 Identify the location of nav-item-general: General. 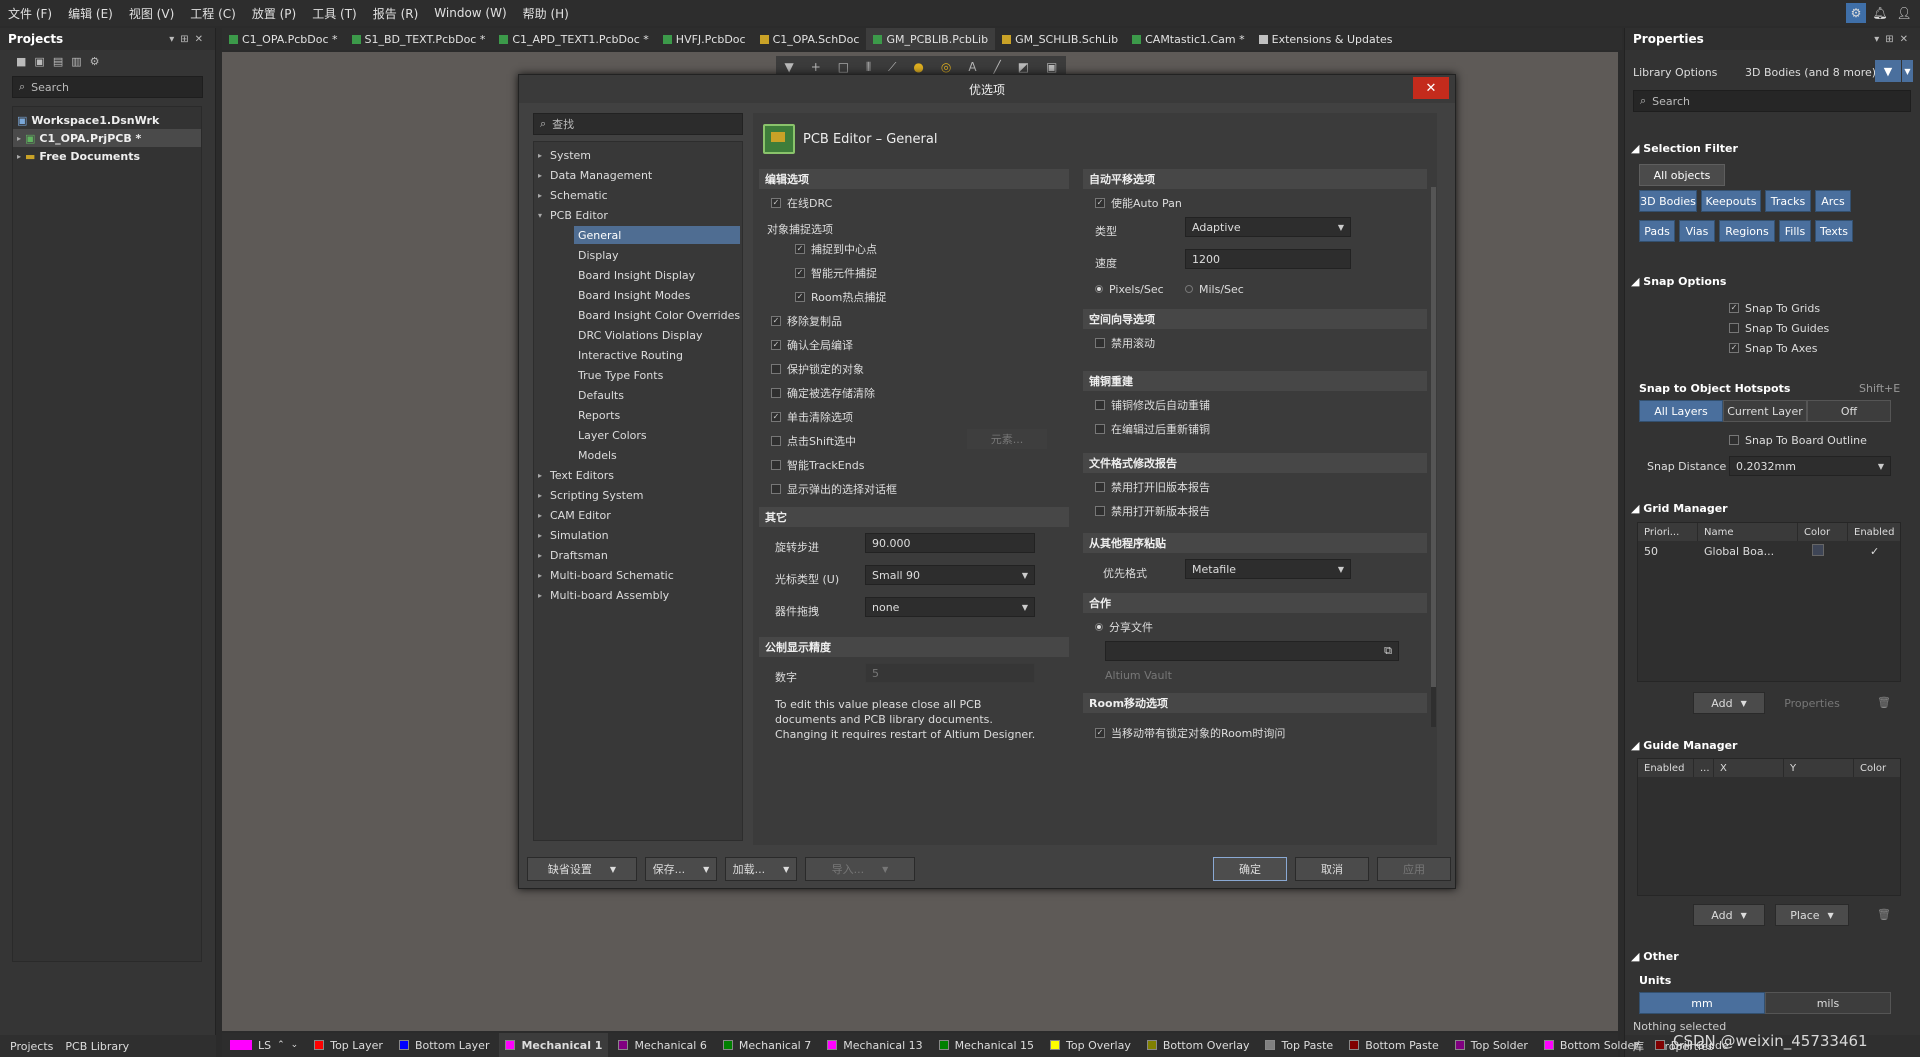
(657, 235).